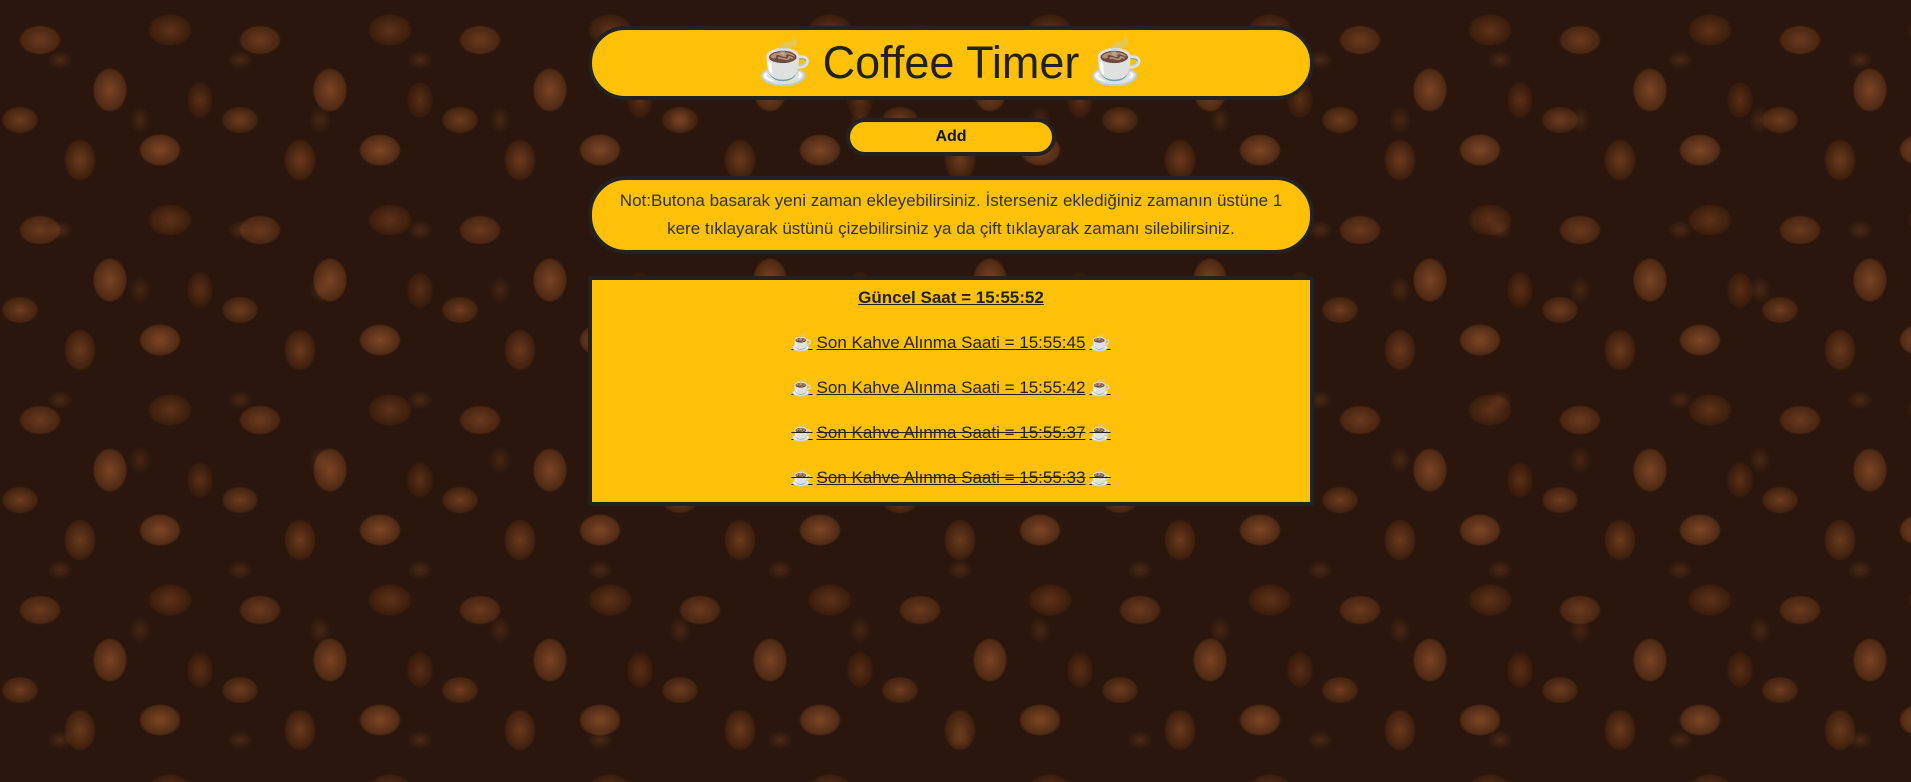 The height and width of the screenshot is (782, 1911). I want to click on entry-label: Son Kahve Alınma Saati = 15:55:37, so click(951, 432).